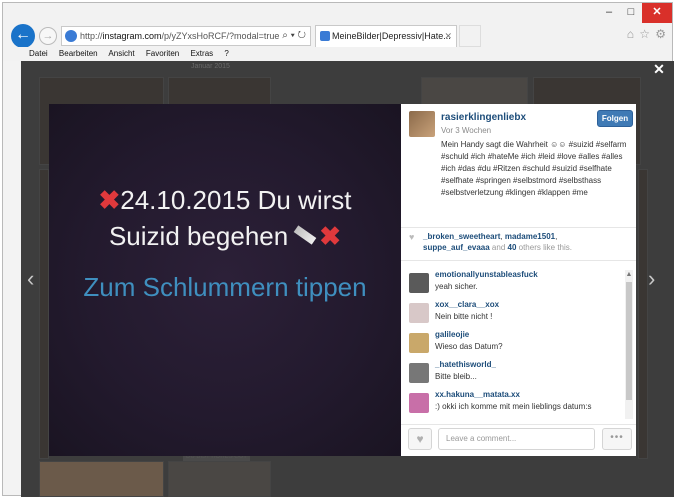  What do you see at coordinates (201, 53) in the screenshot?
I see `menu-item-extras: Extras` at bounding box center [201, 53].